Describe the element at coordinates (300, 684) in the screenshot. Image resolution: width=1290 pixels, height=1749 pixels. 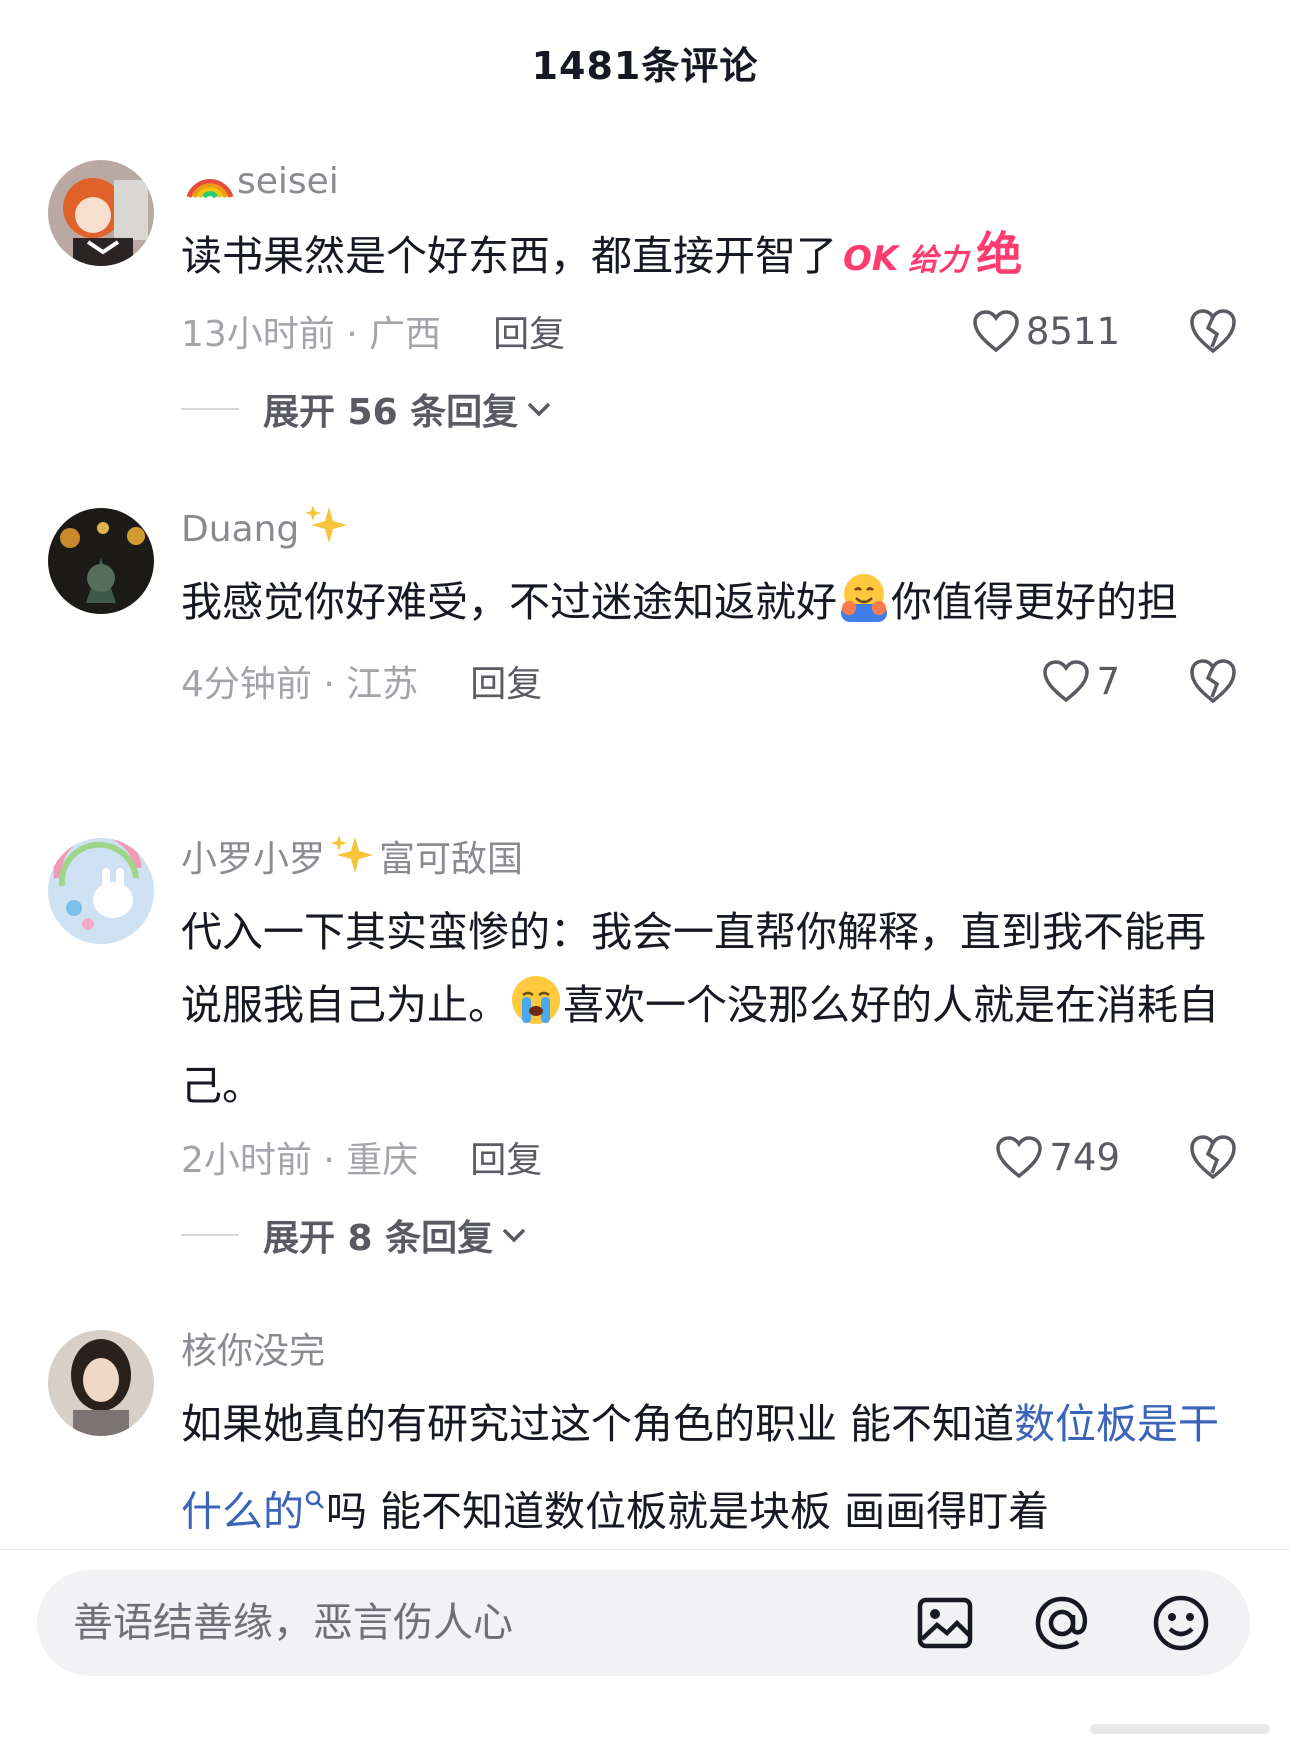
I see `time-location: 4分钟前 · 江苏` at that location.